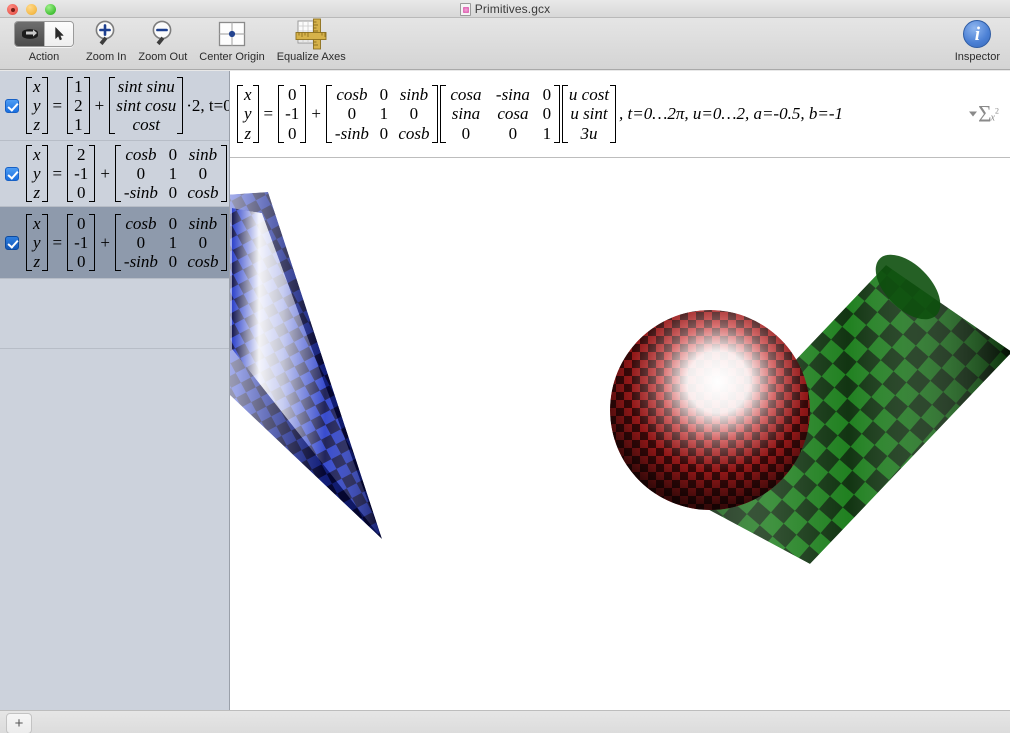  I want to click on vector-0: sint sinu, so click(146, 86).